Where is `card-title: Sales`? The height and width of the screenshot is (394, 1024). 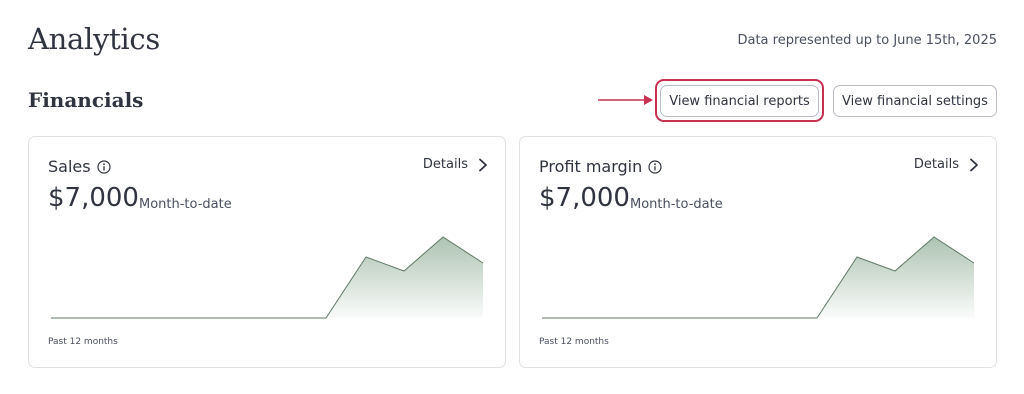
card-title: Sales is located at coordinates (79, 166).